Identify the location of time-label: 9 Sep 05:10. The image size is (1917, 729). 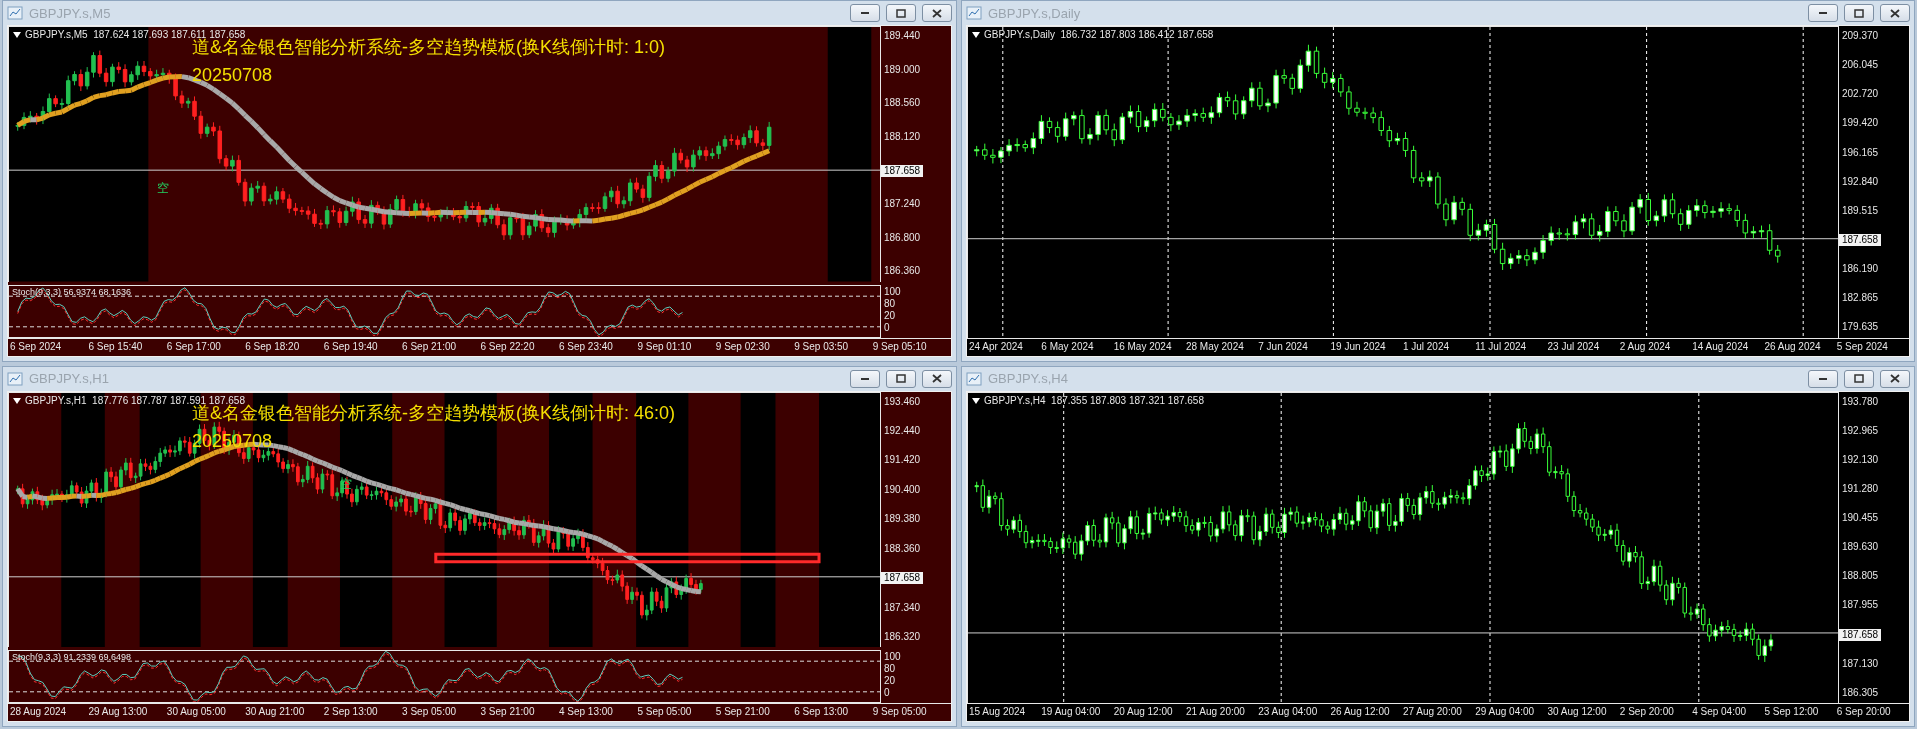
(900, 346).